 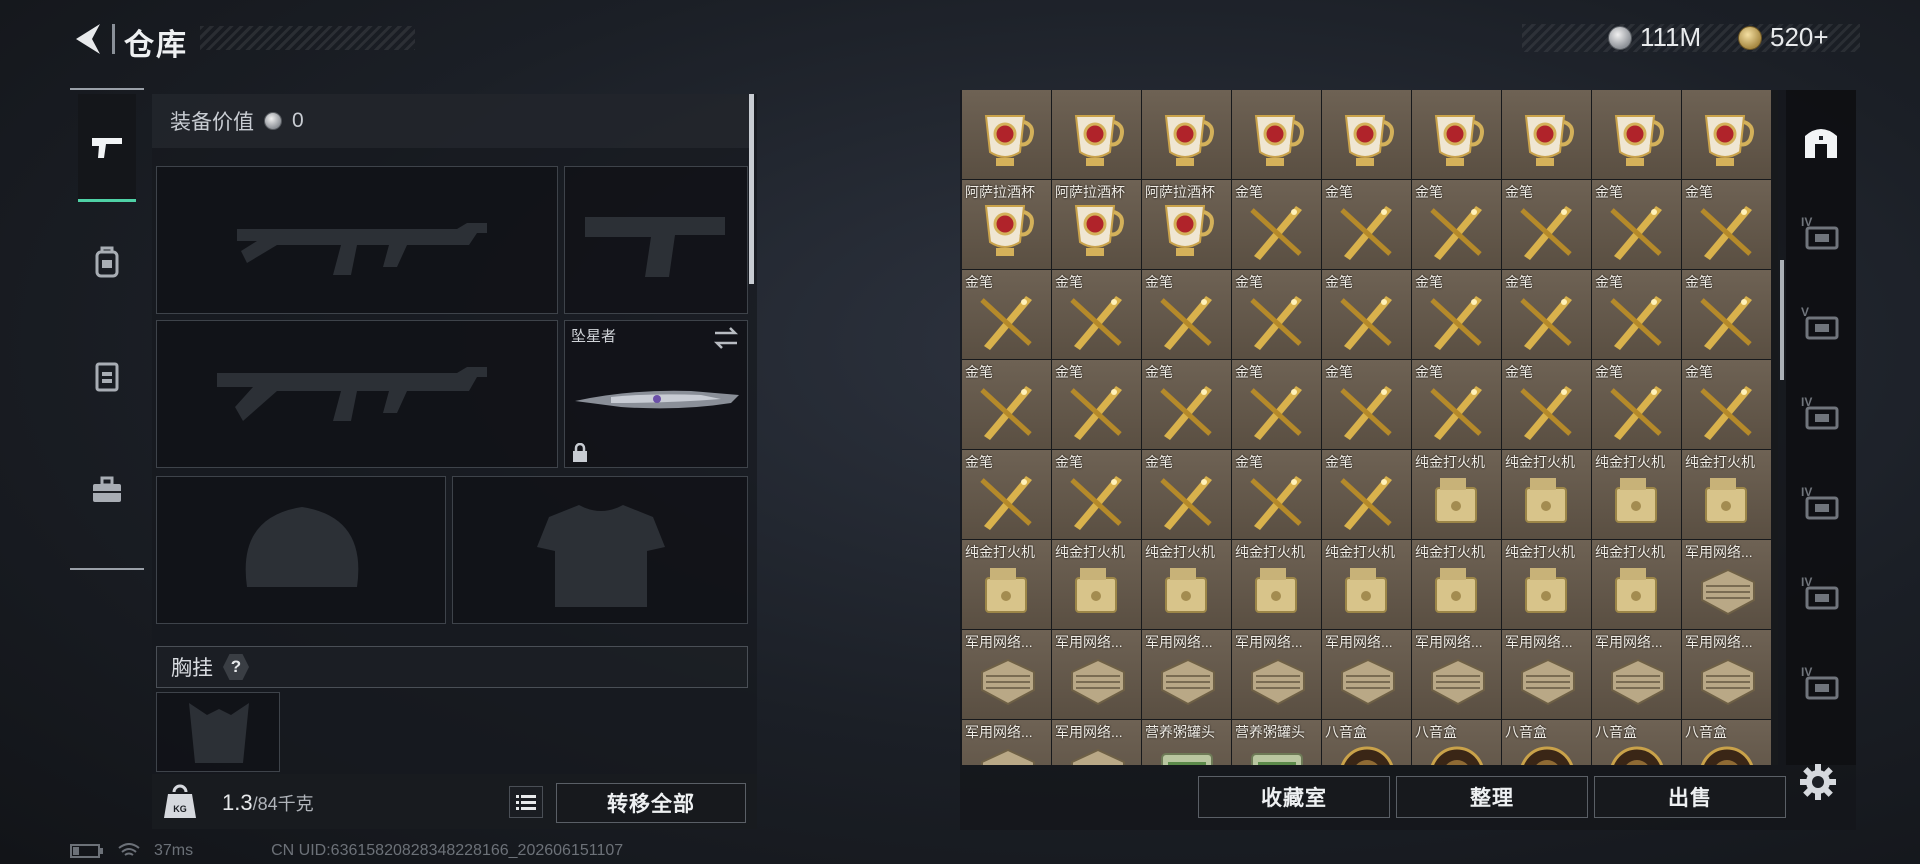 What do you see at coordinates (357, 240) in the screenshot?
I see `primary-weapon-slot` at bounding box center [357, 240].